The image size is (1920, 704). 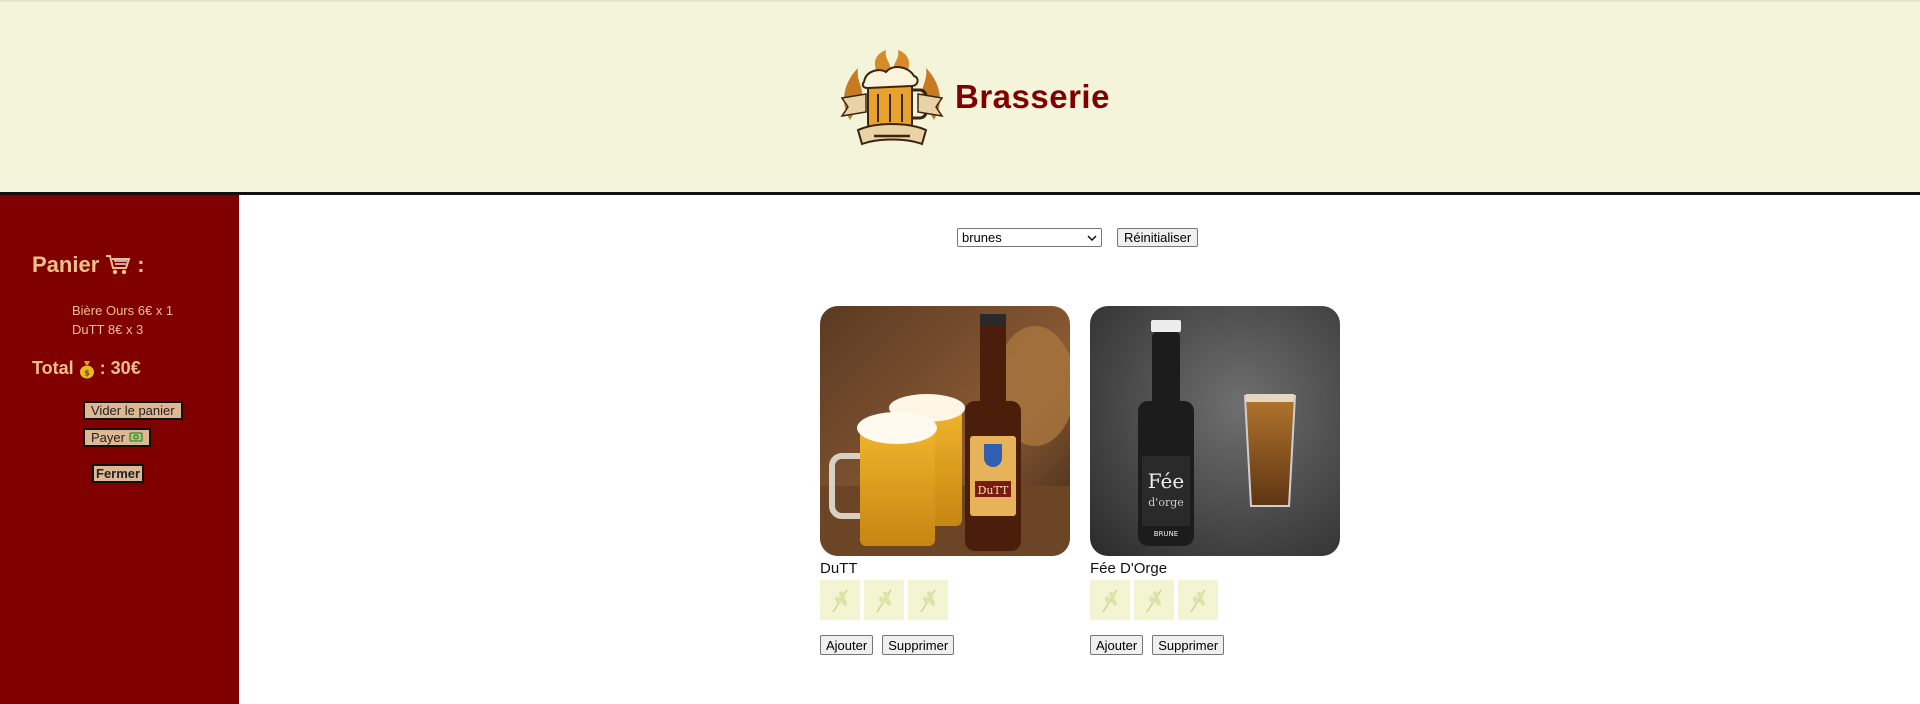 What do you see at coordinates (1092, 237) in the screenshot?
I see `chevron-down-icon` at bounding box center [1092, 237].